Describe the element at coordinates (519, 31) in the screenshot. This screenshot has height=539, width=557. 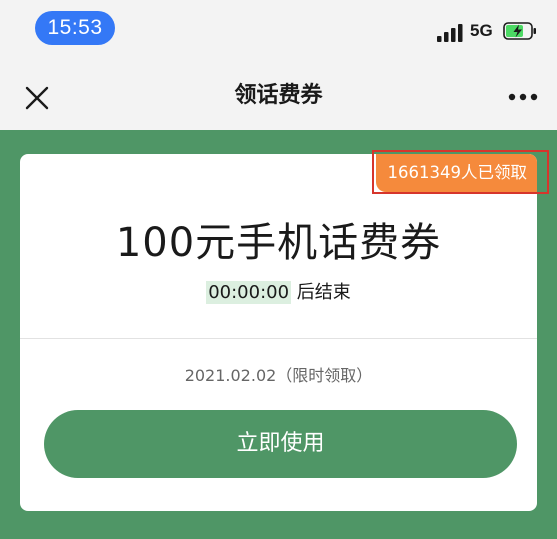
I see `battery-charging-icon` at that location.